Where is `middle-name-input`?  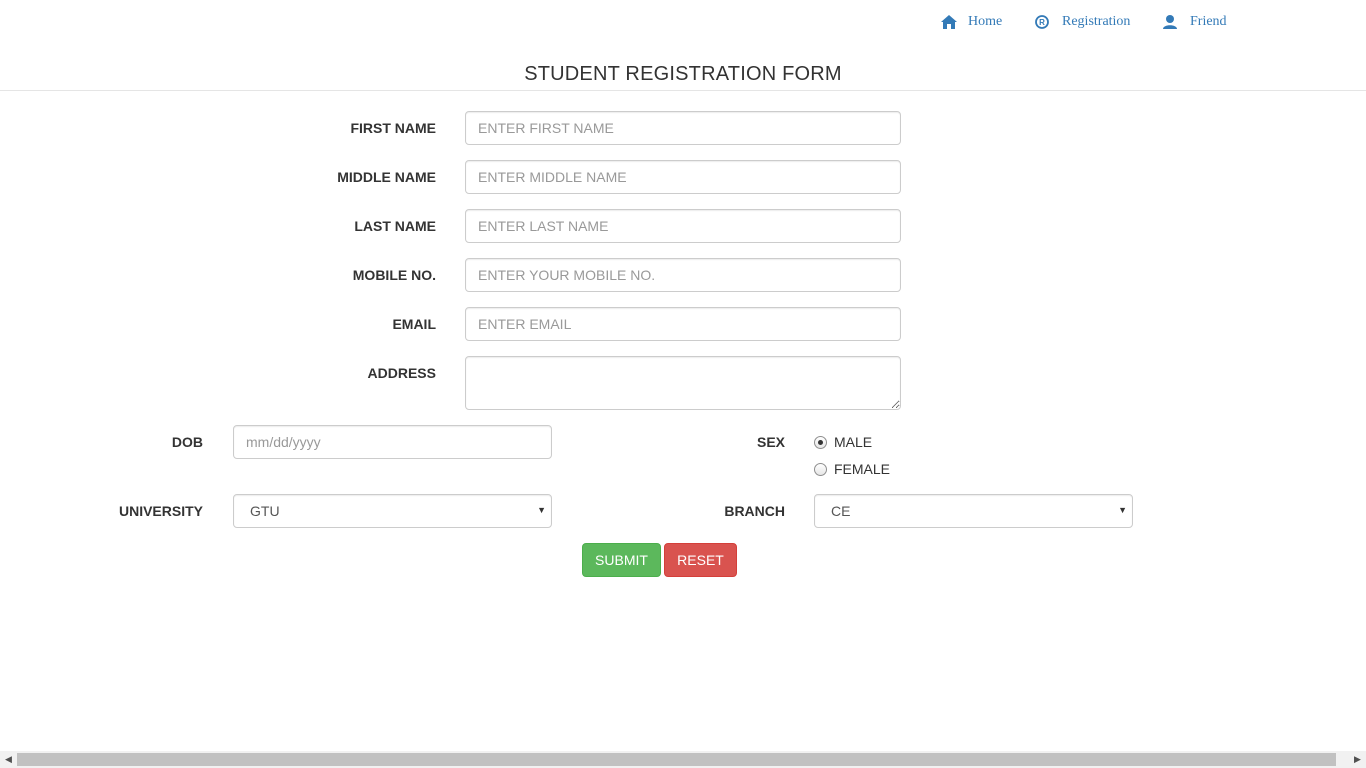
middle-name-input is located at coordinates (683, 177).